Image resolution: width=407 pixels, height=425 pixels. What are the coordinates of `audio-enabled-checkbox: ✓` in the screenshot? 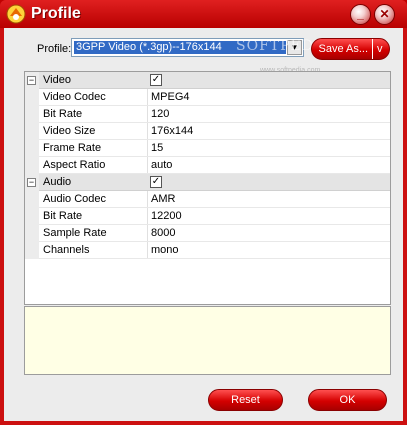 It's located at (156, 182).